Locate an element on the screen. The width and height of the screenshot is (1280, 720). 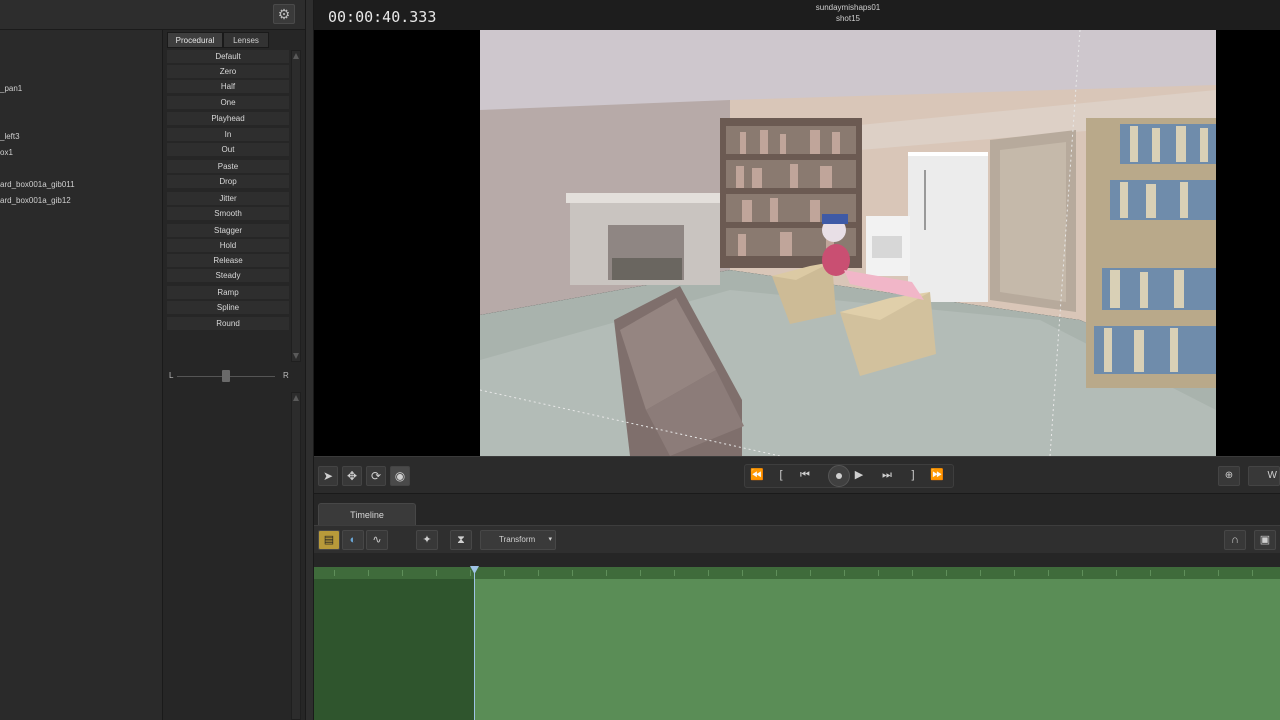
tree-item: _pan1 is located at coordinates (11, 88).